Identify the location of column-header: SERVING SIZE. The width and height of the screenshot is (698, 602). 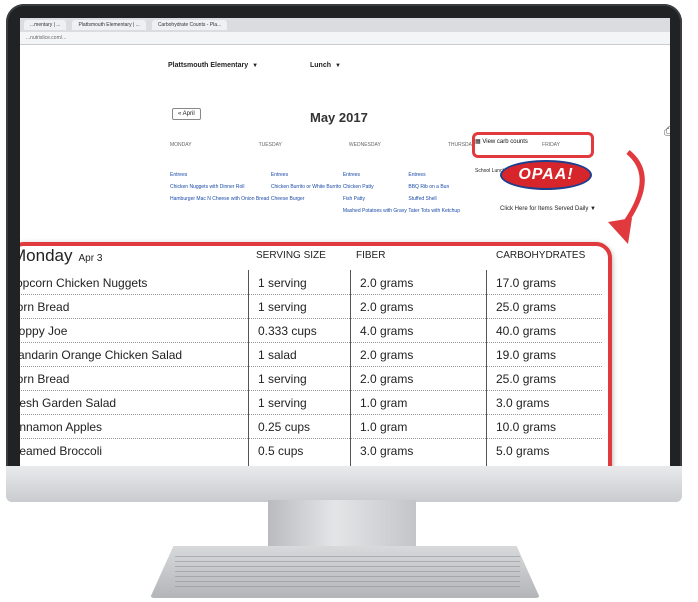
(291, 255).